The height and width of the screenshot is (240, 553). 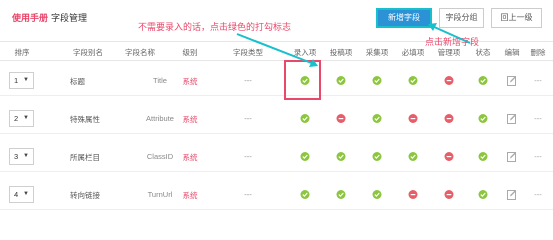 I want to click on col-collect: 采集项, so click(x=377, y=52).